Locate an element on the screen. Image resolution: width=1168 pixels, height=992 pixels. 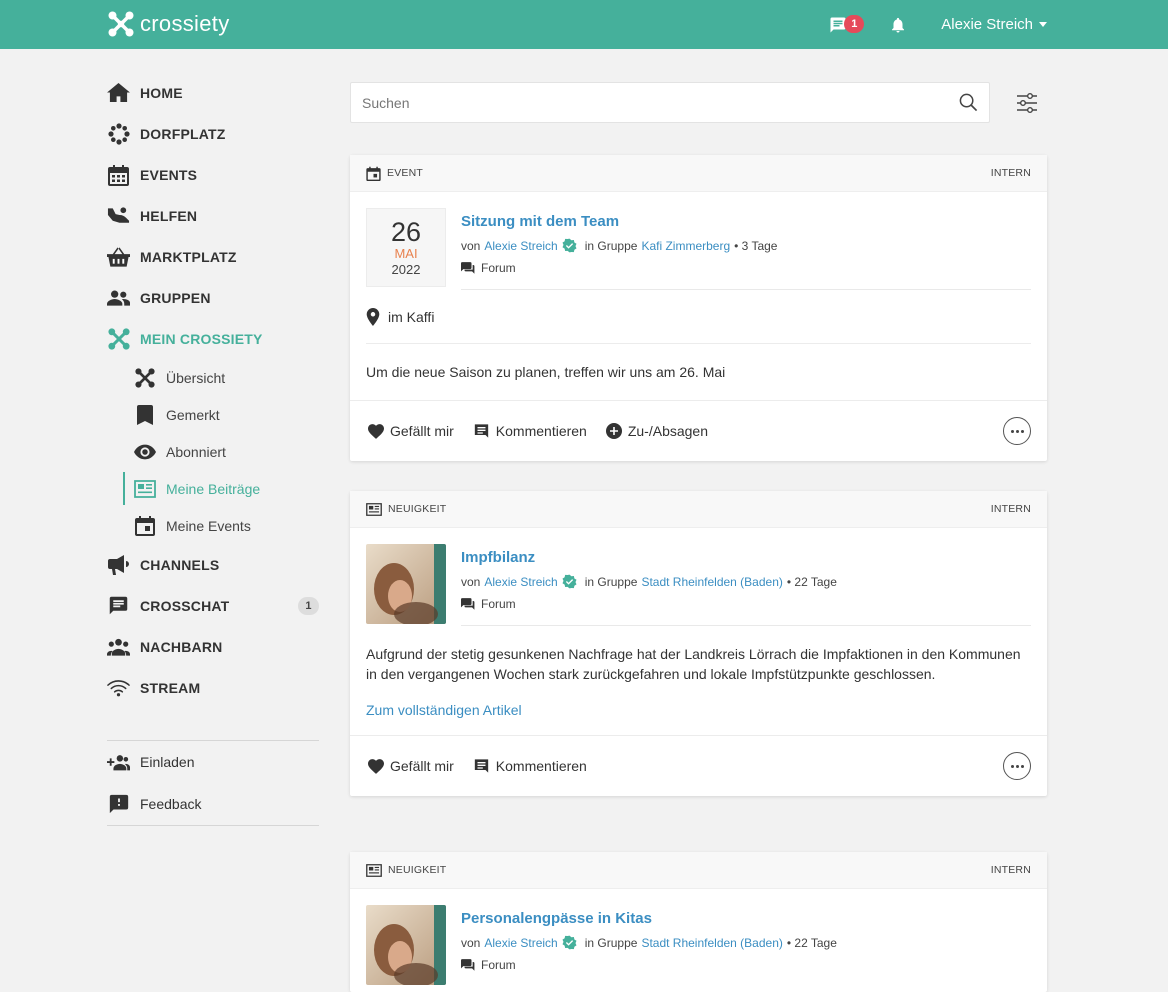
search-input is located at coordinates (646, 102).